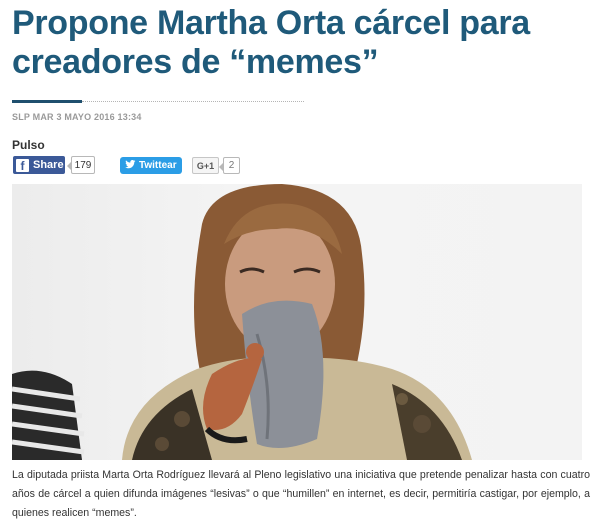 Image resolution: width=600 pixels, height=528 pixels. I want to click on twitter-tweet-label: Twittear, so click(158, 165).